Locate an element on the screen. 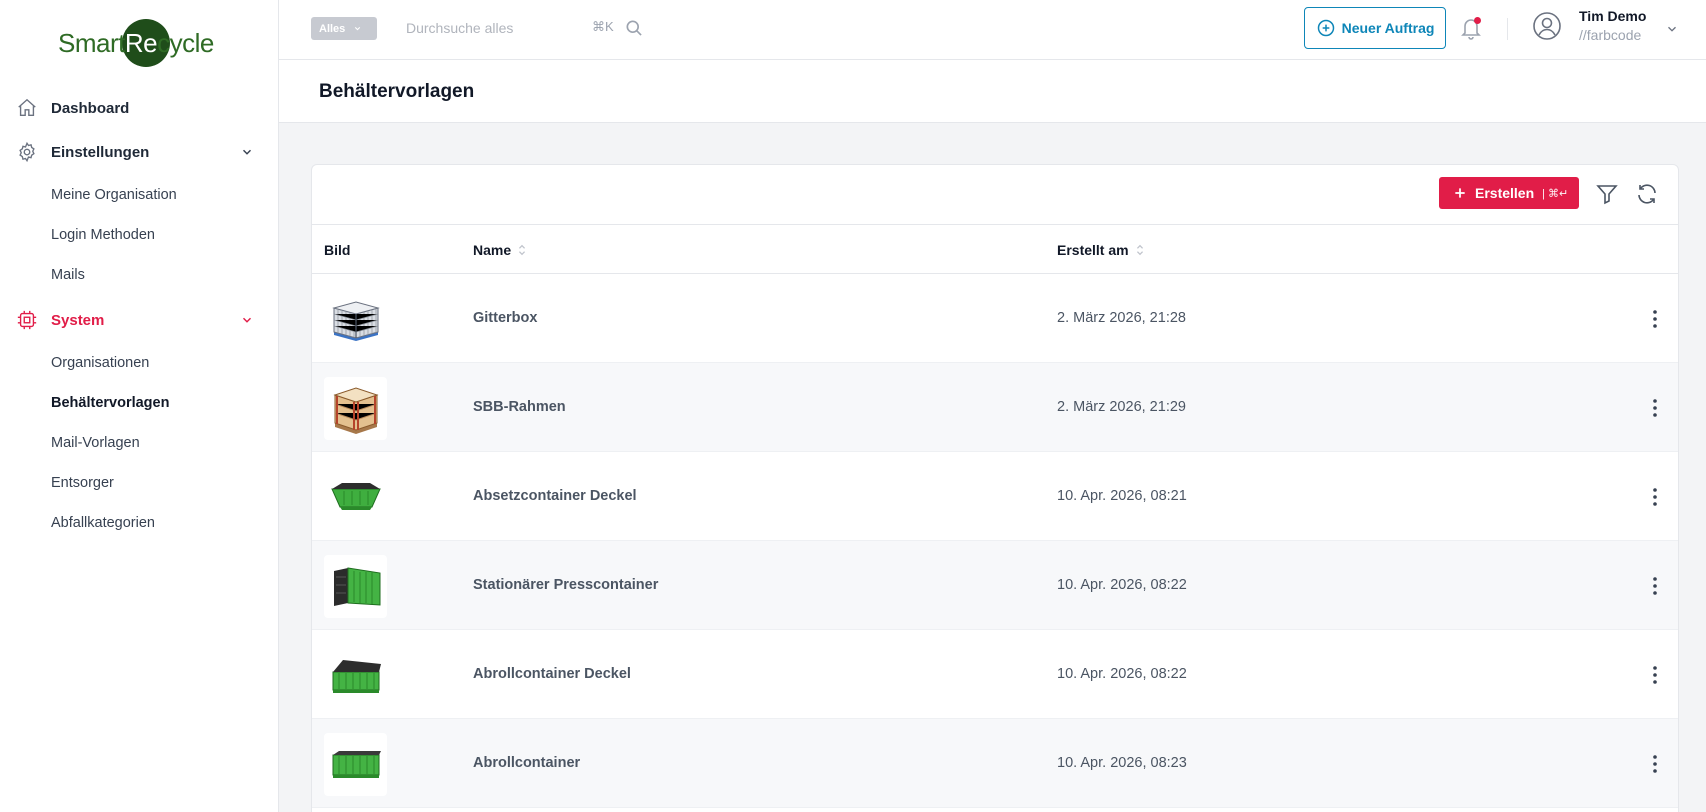 The image size is (1706, 812). sidebar-item-label: Dashboard is located at coordinates (90, 108).